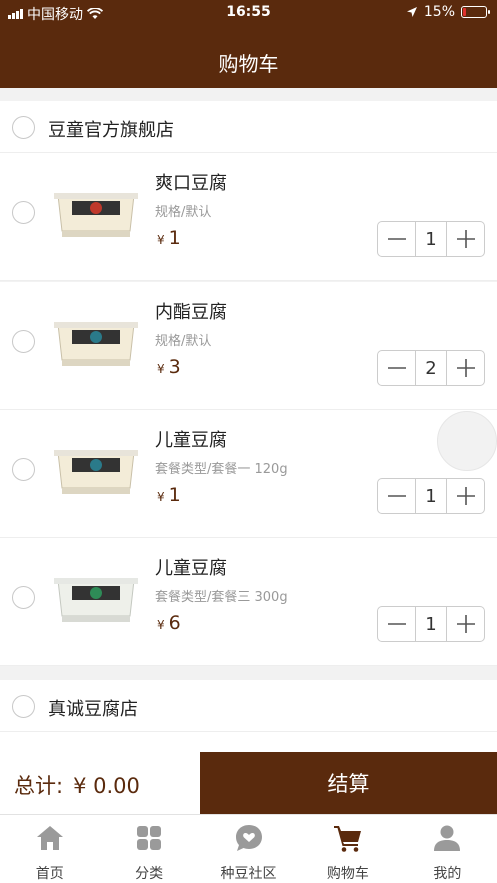 The image size is (497, 883). I want to click on cart-item: 儿童豆腐 套餐类型/套餐一 120g ¥1 1, so click(248, 474).